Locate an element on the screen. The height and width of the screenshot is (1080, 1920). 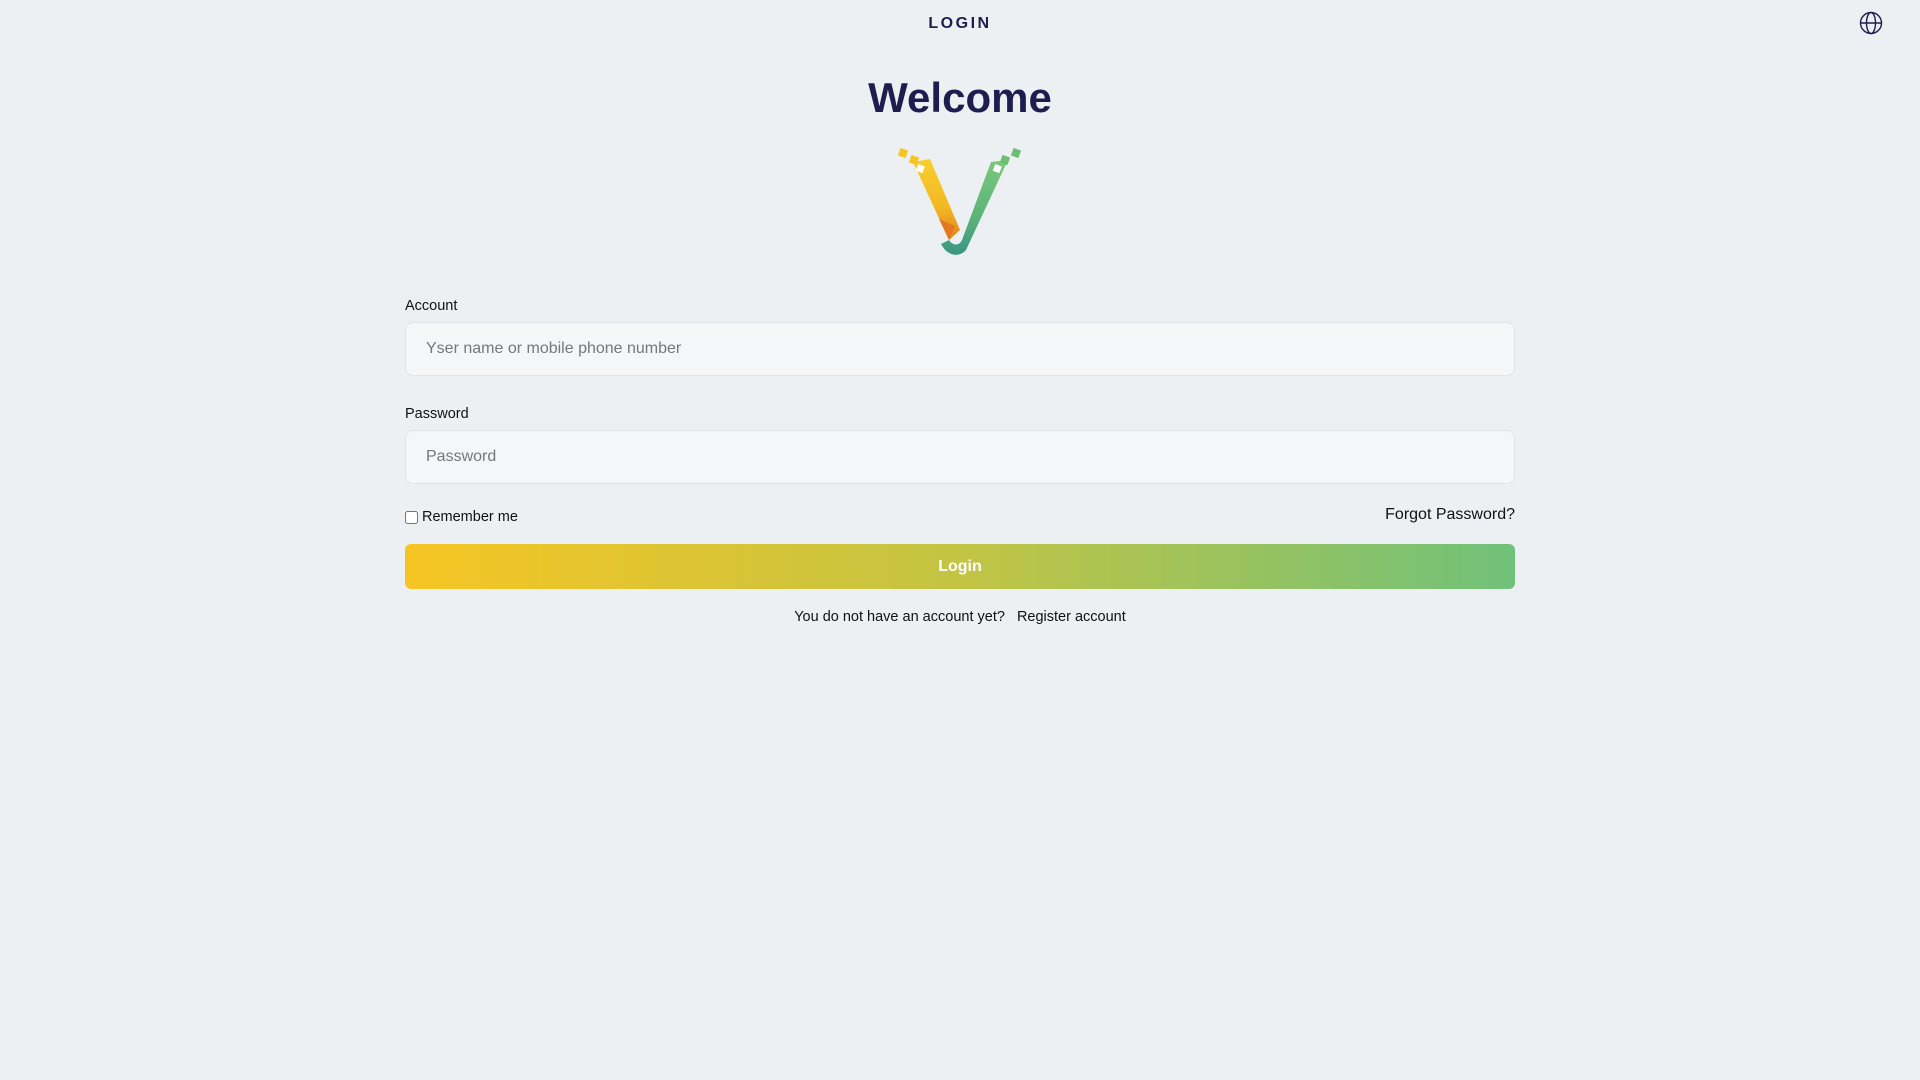
v-logo is located at coordinates (959, 201).